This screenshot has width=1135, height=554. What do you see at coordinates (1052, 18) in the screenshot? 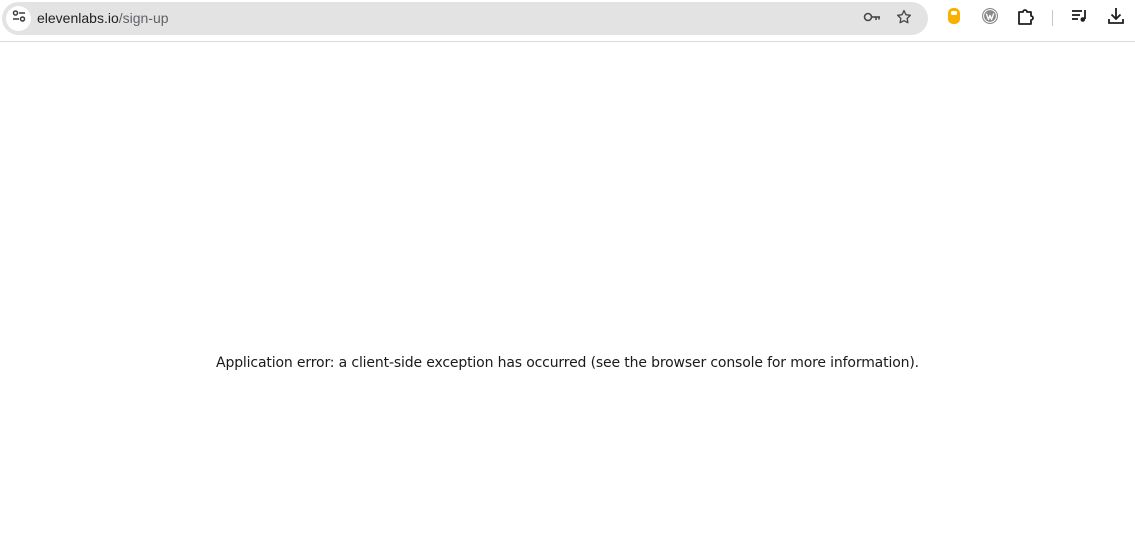
I see `toolbar-divider` at bounding box center [1052, 18].